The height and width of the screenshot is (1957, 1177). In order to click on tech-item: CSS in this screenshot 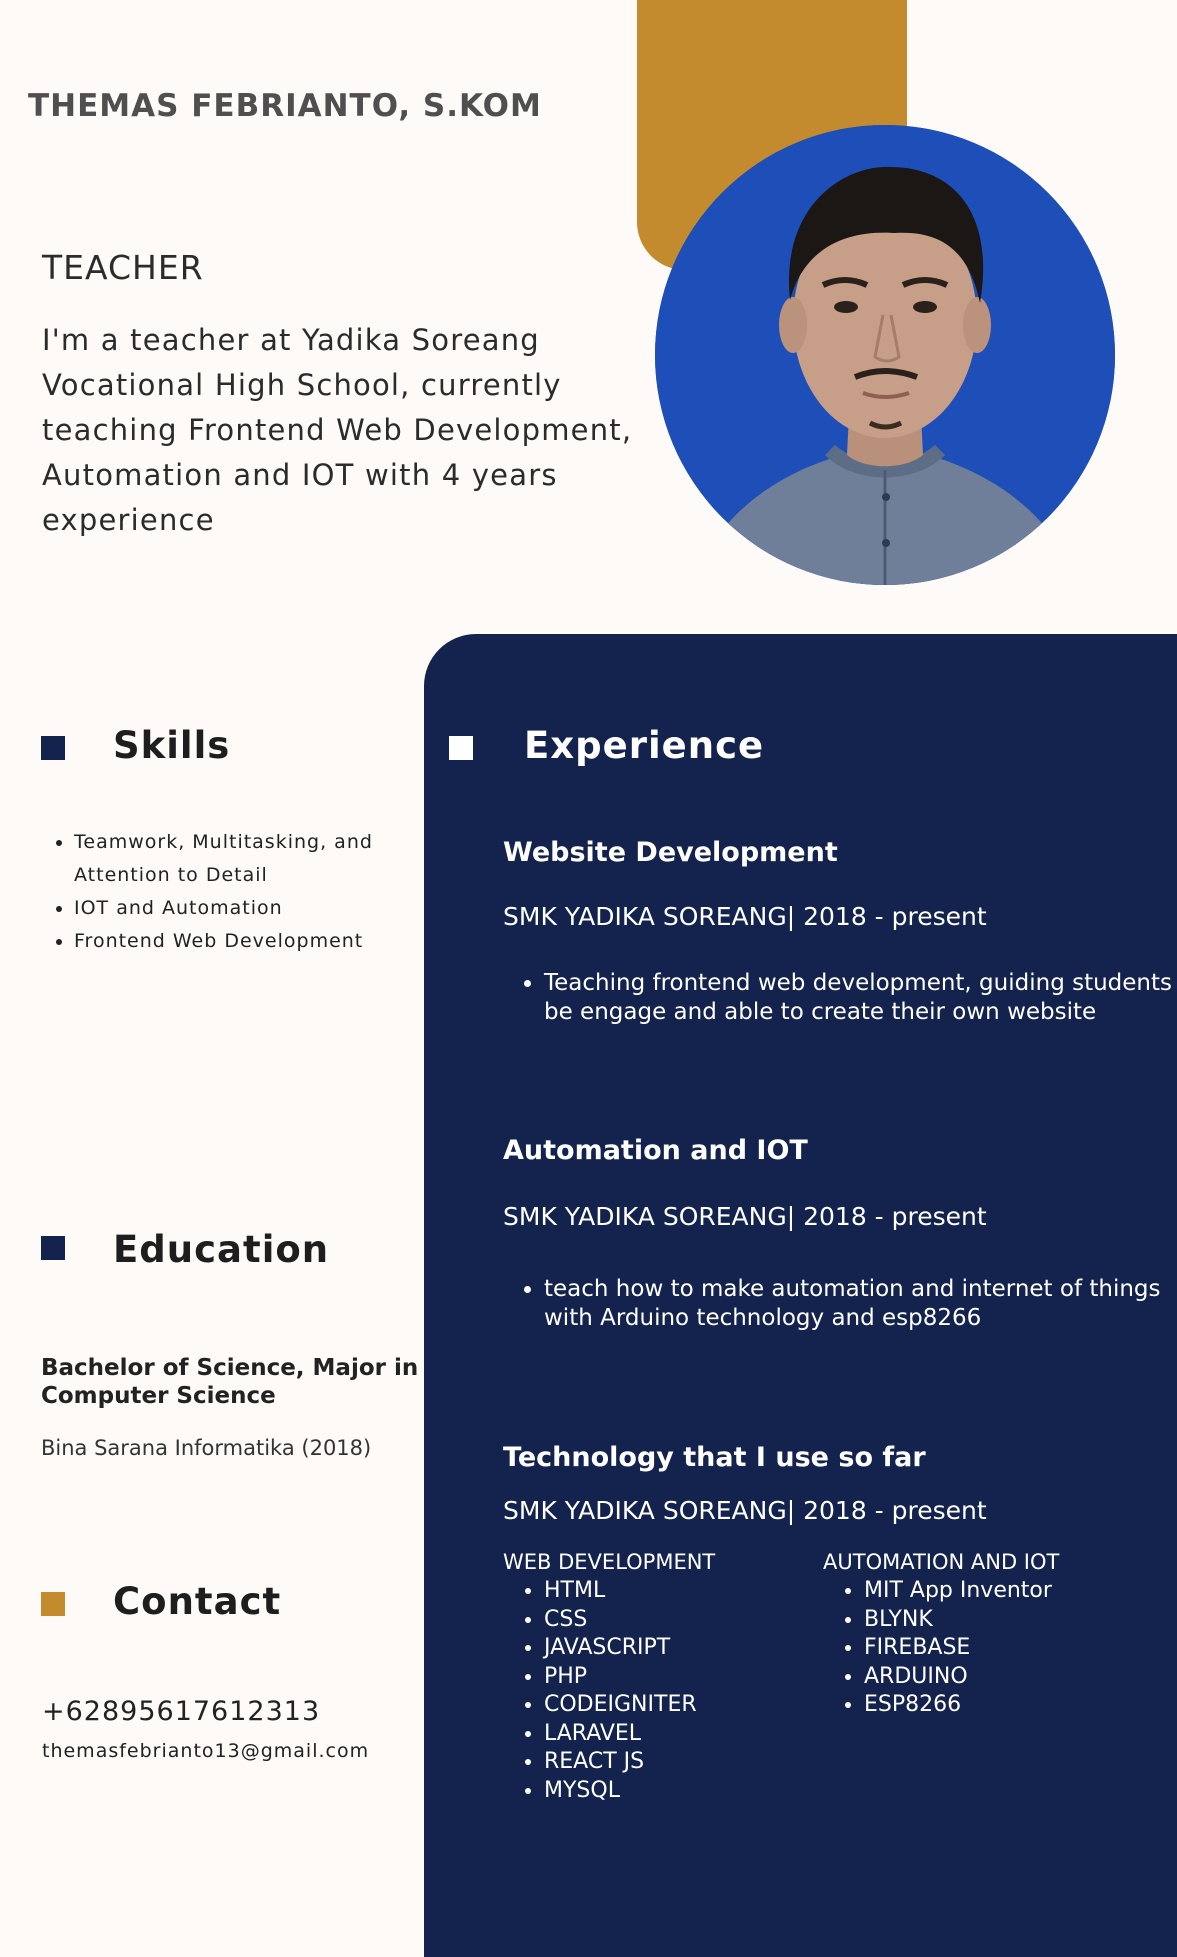, I will do `click(620, 1620)`.